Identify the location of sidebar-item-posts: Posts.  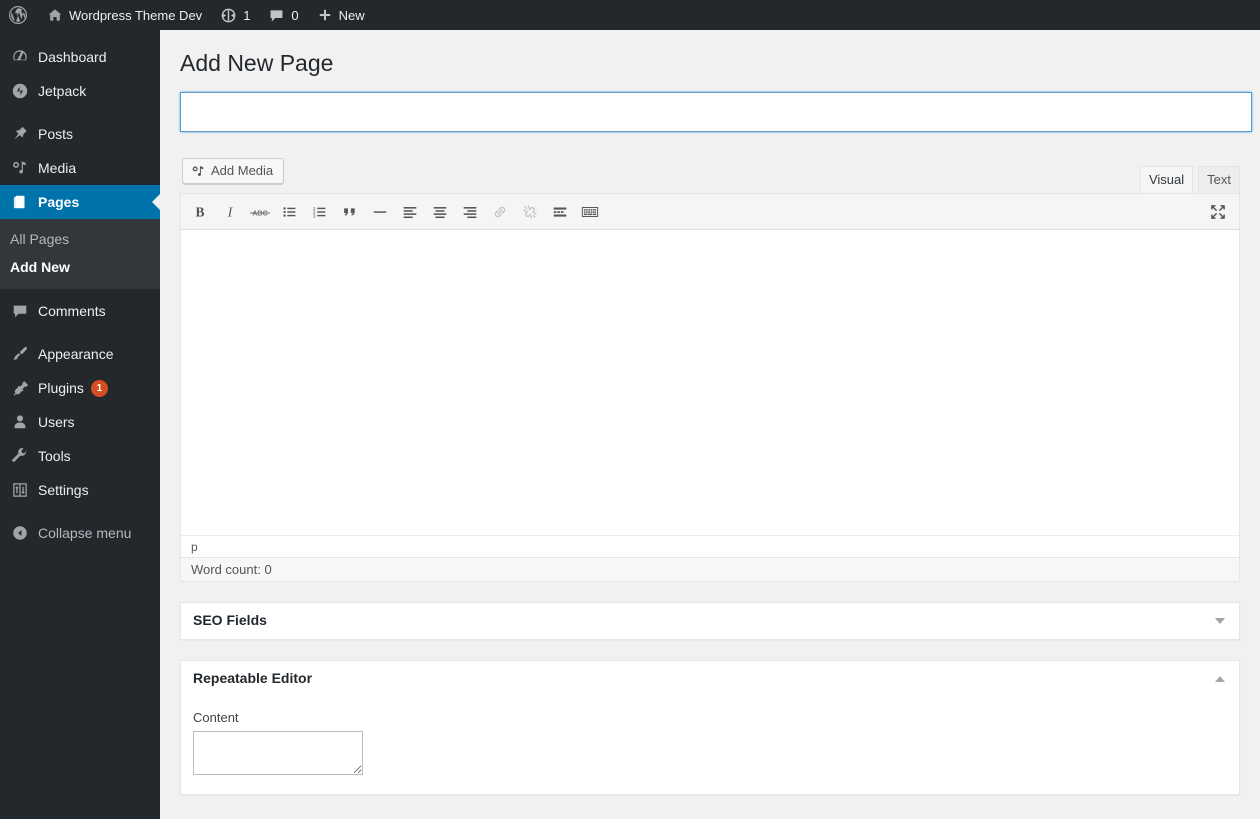
(80, 134).